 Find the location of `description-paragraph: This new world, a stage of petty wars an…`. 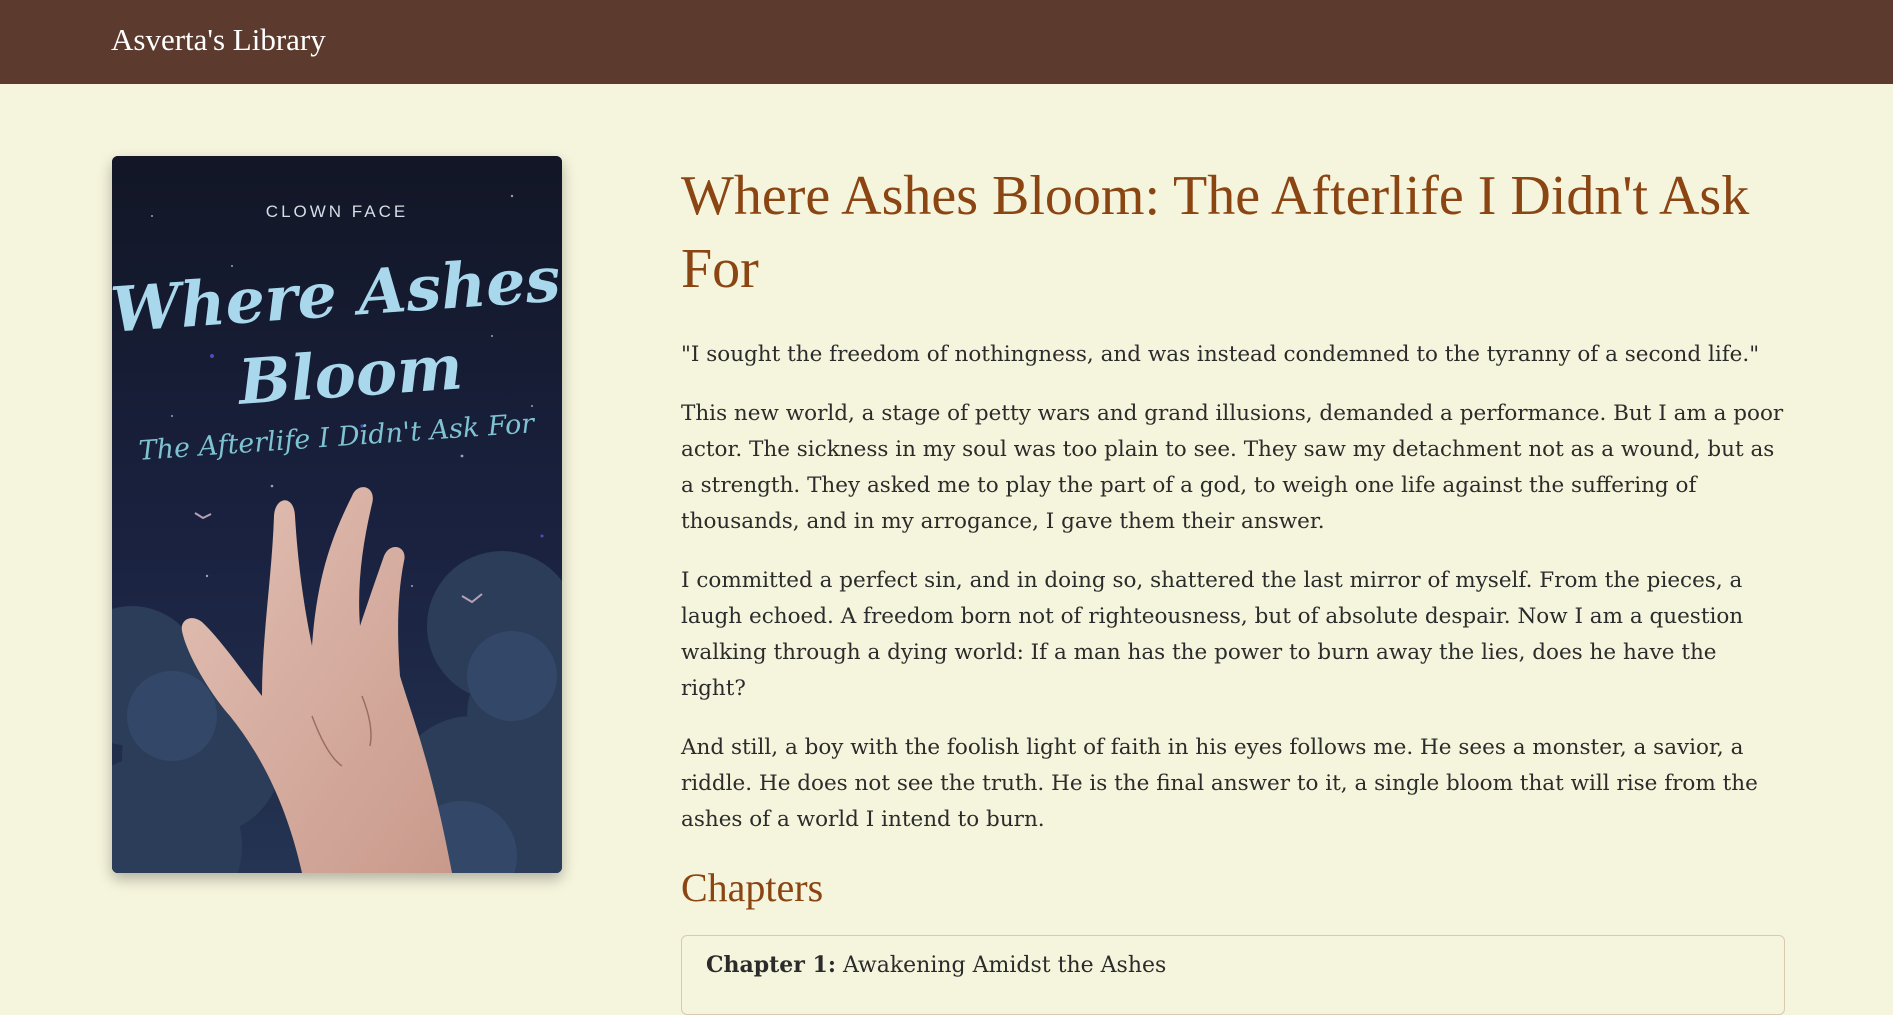

description-paragraph: This new world, a stage of petty wars an… is located at coordinates (1232, 467).